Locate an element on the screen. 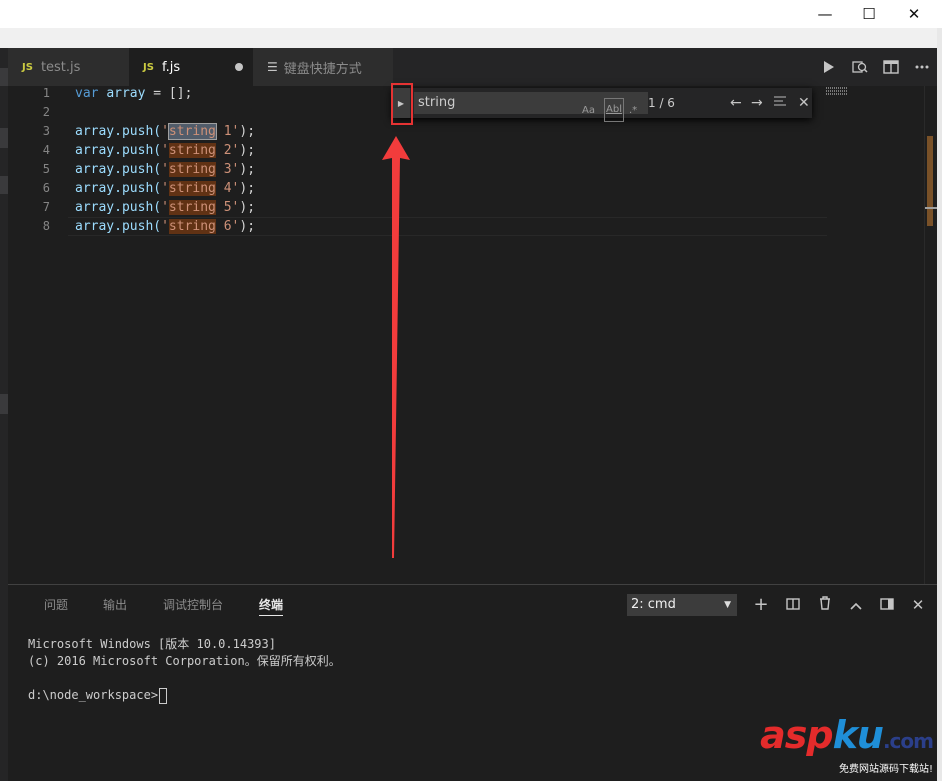 The width and height of the screenshot is (942, 781). run-icon is located at coordinates (828, 67).